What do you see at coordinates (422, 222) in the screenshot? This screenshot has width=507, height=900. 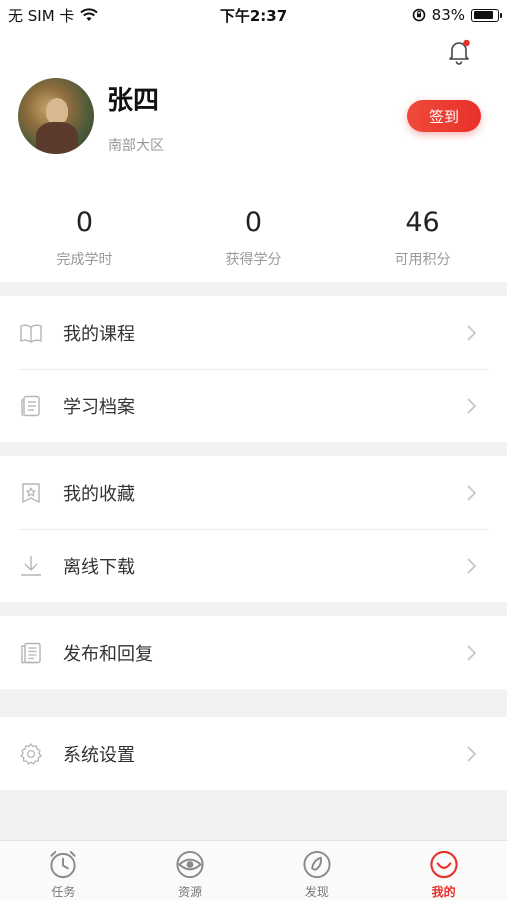 I see `stat-value: 46` at bounding box center [422, 222].